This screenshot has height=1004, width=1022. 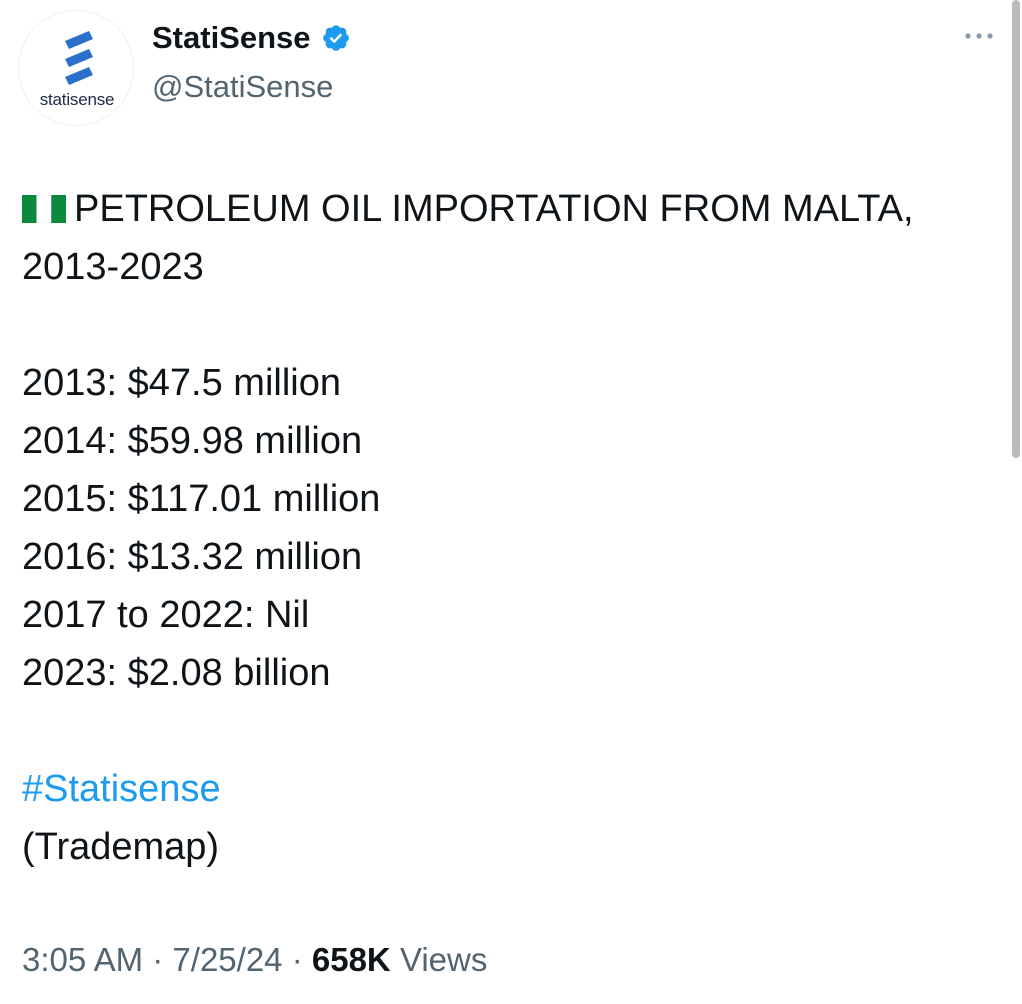 What do you see at coordinates (443, 959) in the screenshot?
I see `views-label: Views` at bounding box center [443, 959].